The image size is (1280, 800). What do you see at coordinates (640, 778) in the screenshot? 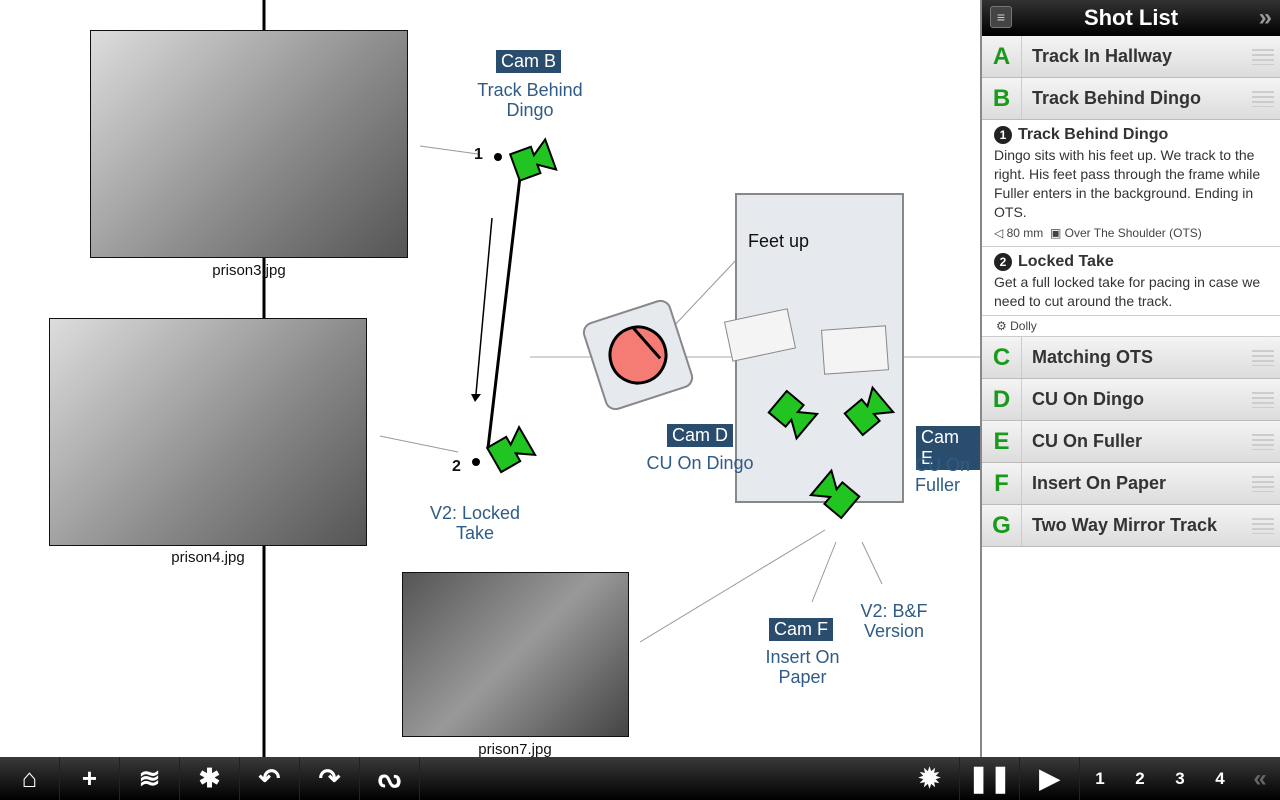
I see `bottom-toolbar: ⌂ + ≋ ✱ ↶ ↷ ᔓ ✹ ❚❚ ▶ 1 2 3 4 «` at bounding box center [640, 778].